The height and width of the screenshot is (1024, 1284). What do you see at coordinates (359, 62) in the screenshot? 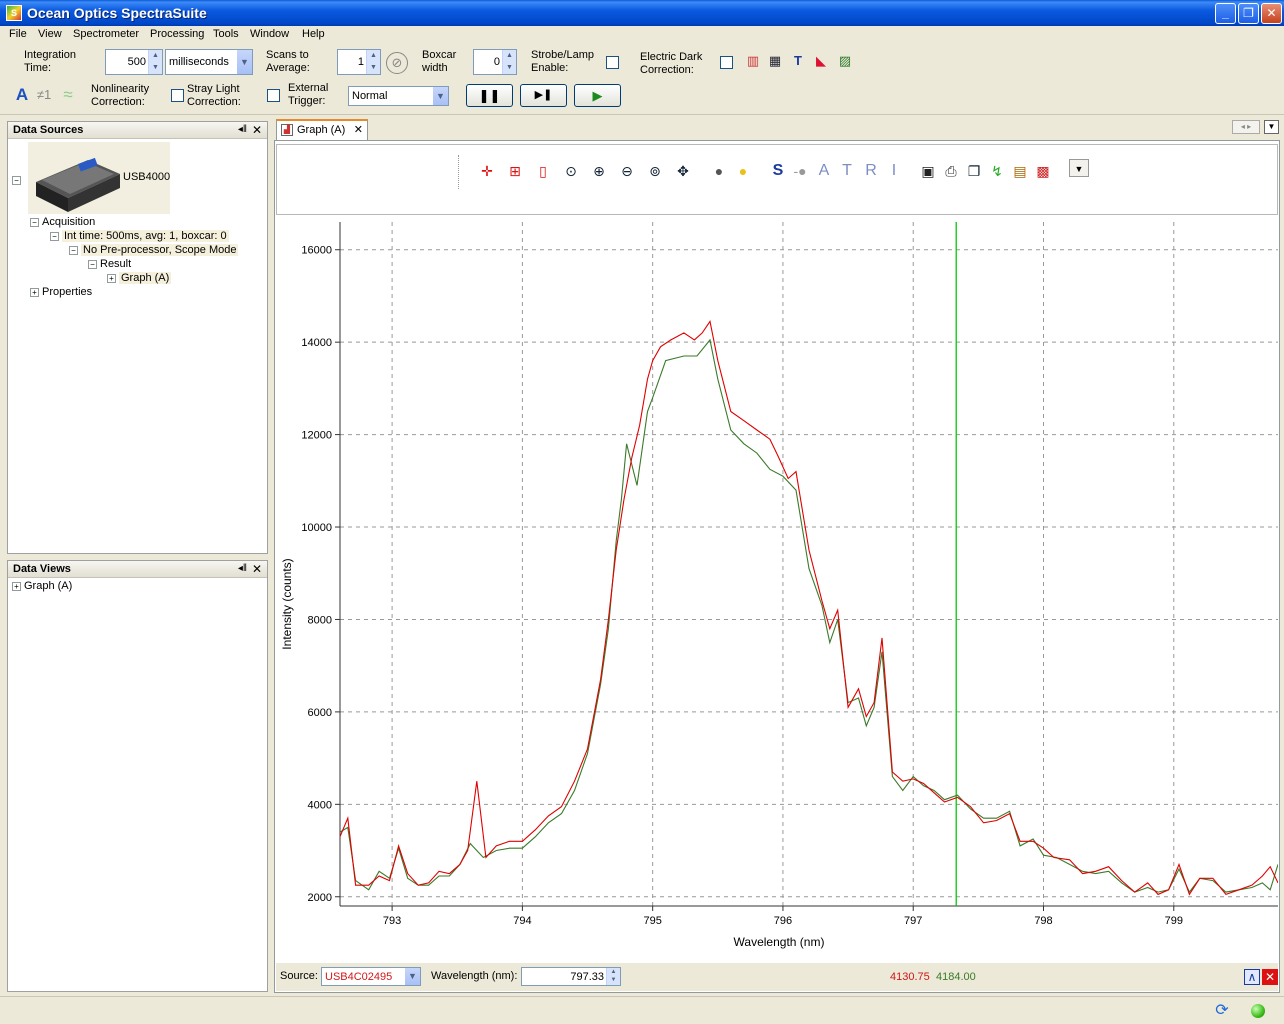
I see `scans-to-average-spinner: 1 ▲ ▼` at bounding box center [359, 62].